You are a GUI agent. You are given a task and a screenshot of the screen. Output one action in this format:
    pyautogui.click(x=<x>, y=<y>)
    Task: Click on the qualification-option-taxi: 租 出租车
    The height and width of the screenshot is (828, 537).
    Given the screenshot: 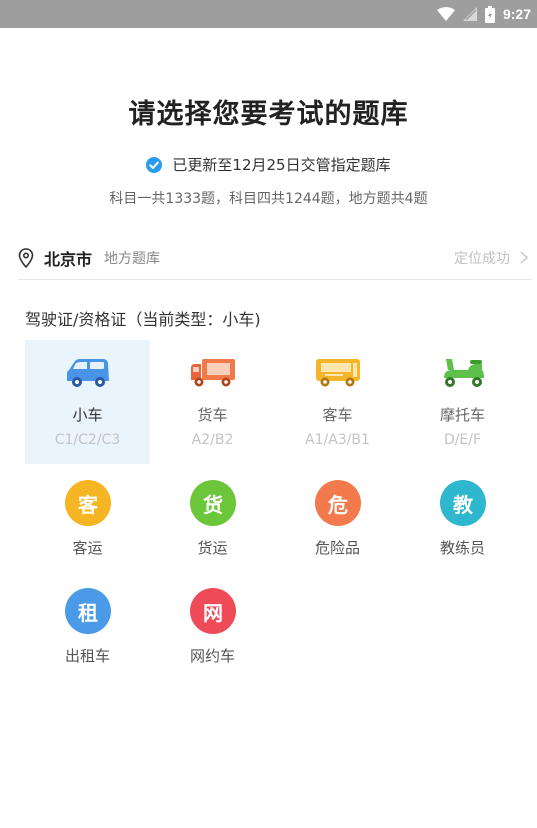 What is the action you would take?
    pyautogui.click(x=87, y=633)
    